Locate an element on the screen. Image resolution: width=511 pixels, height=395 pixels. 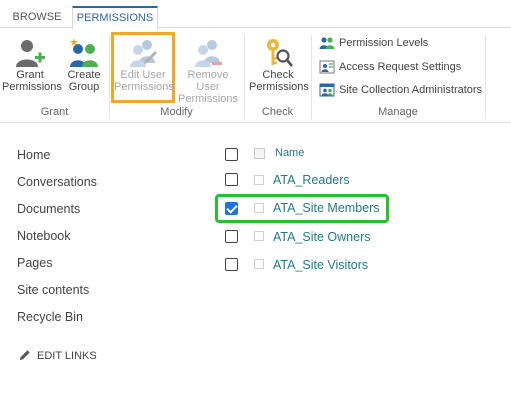
nav-item-notebook: Notebook is located at coordinates (44, 236).